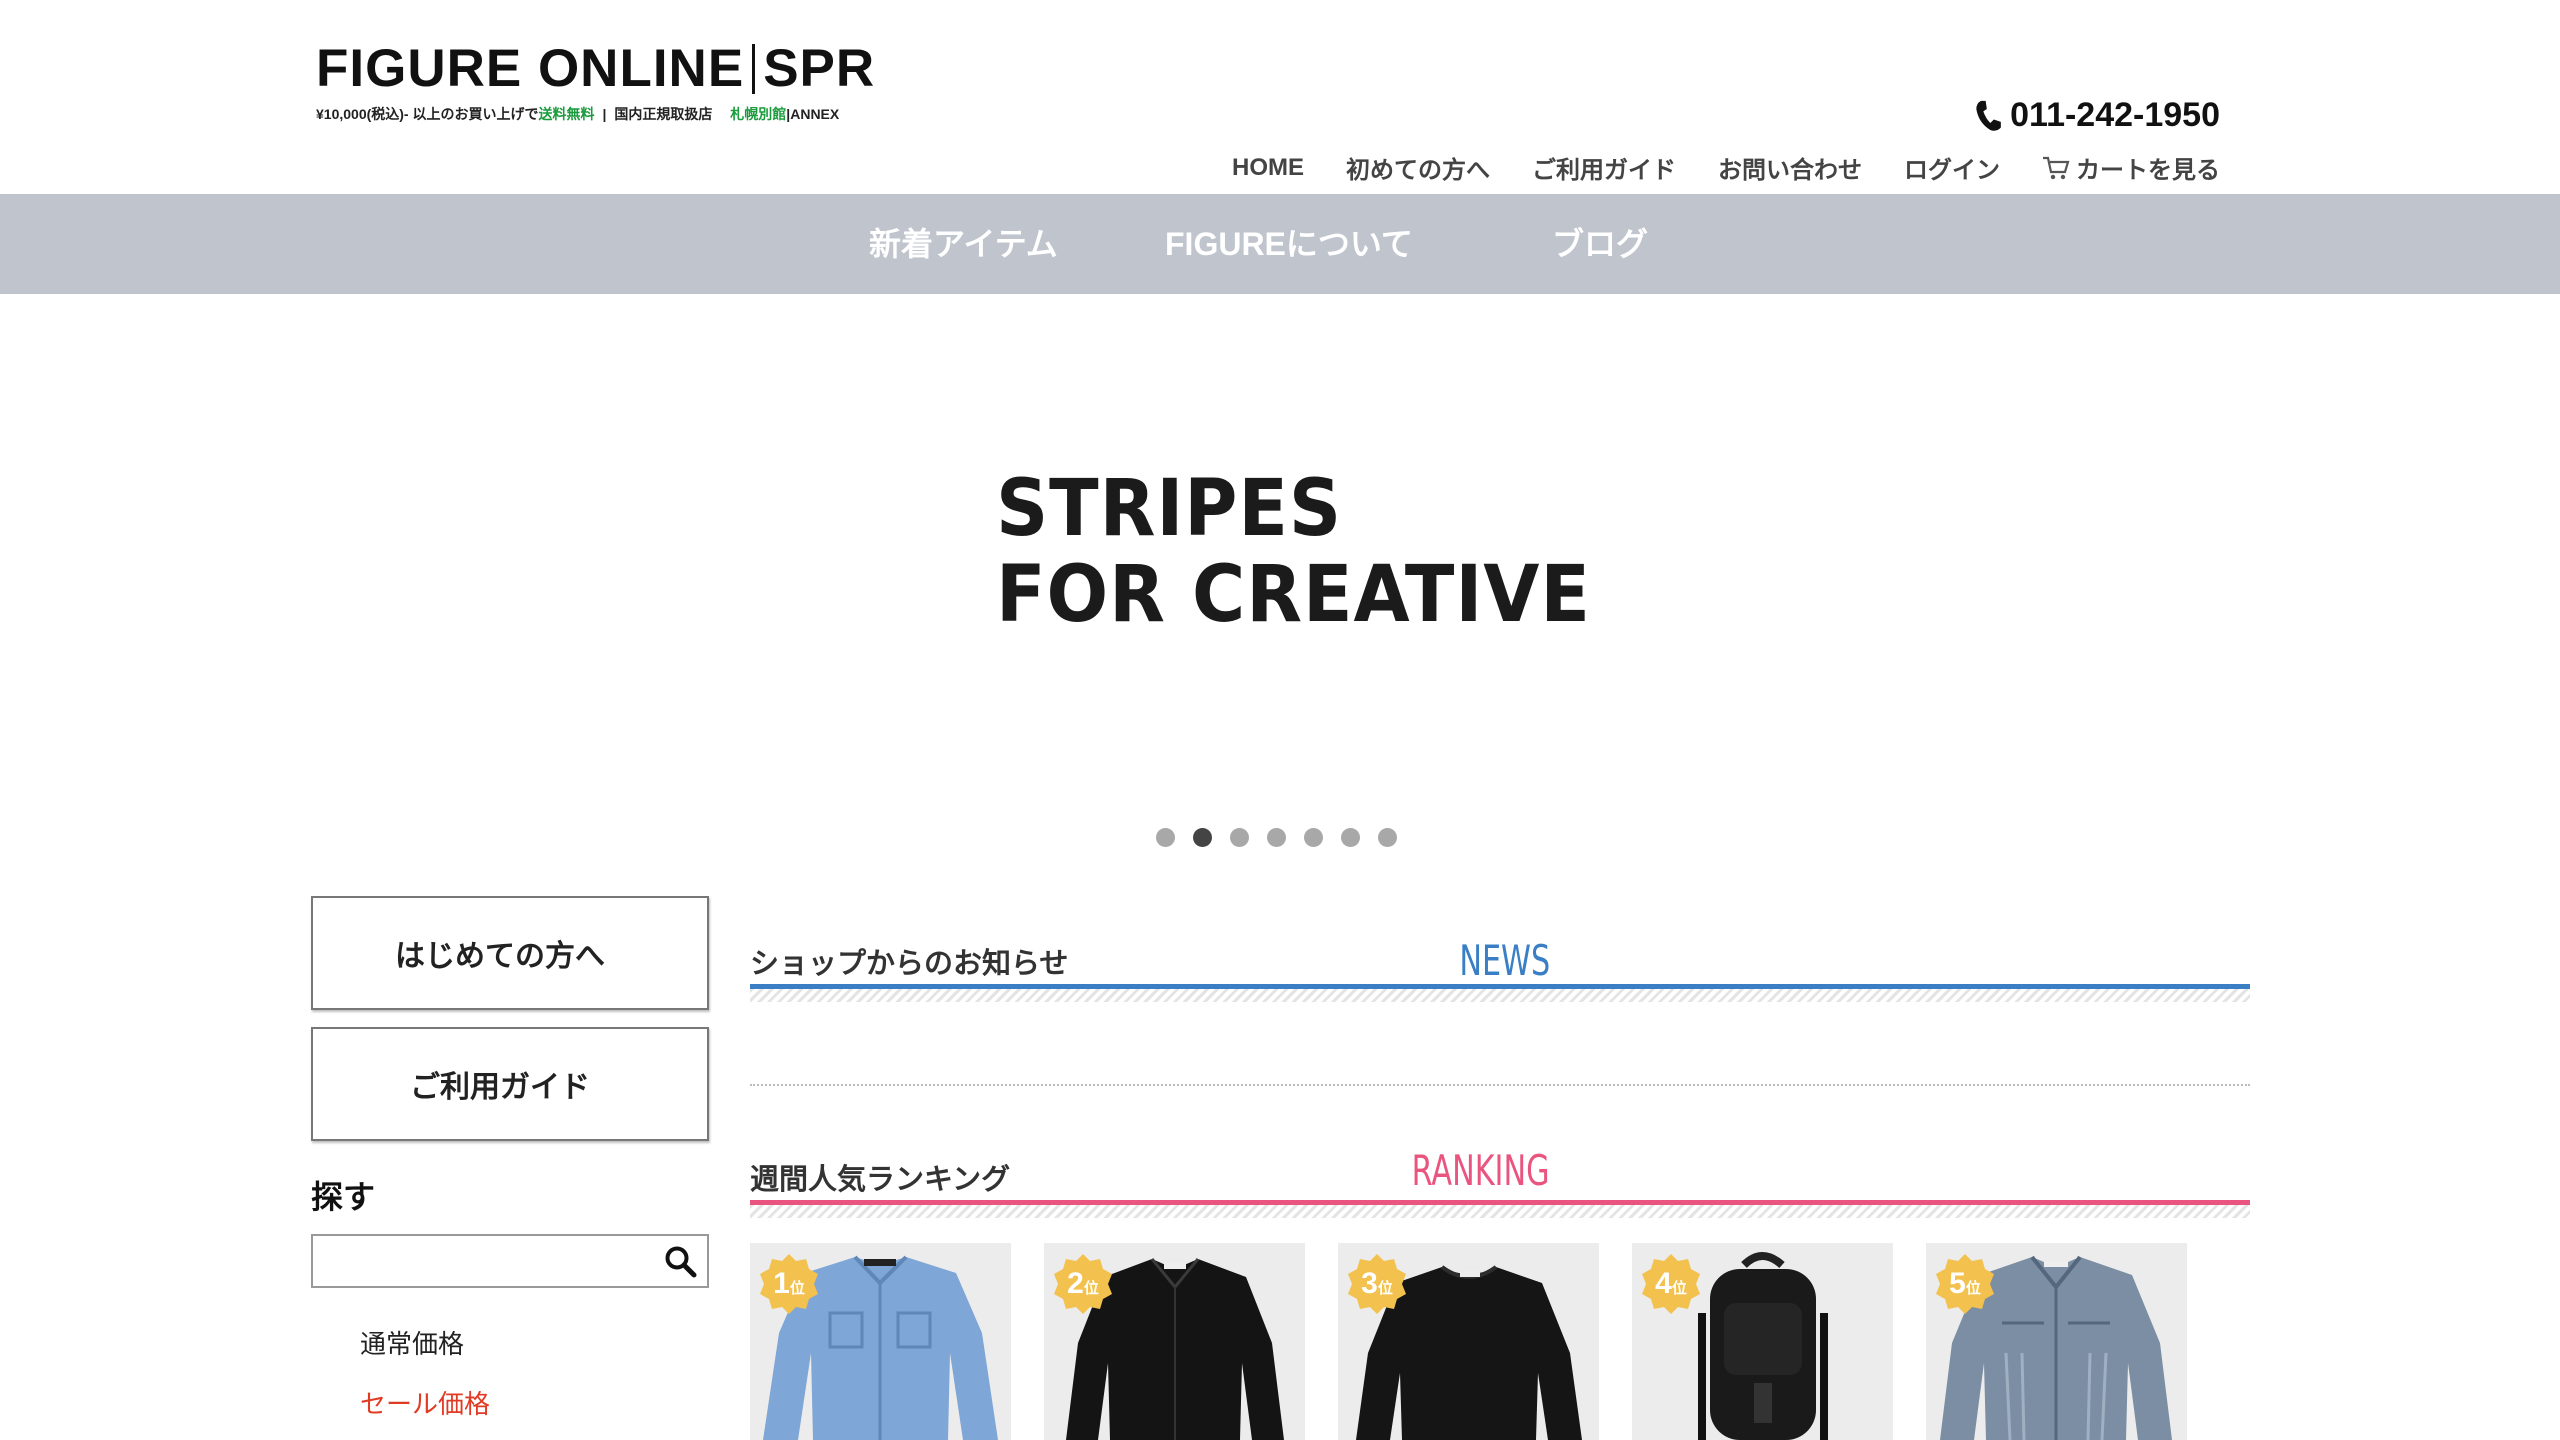 Image resolution: width=2560 pixels, height=1440 pixels. What do you see at coordinates (343, 1197) in the screenshot?
I see `search-heading: 探す` at bounding box center [343, 1197].